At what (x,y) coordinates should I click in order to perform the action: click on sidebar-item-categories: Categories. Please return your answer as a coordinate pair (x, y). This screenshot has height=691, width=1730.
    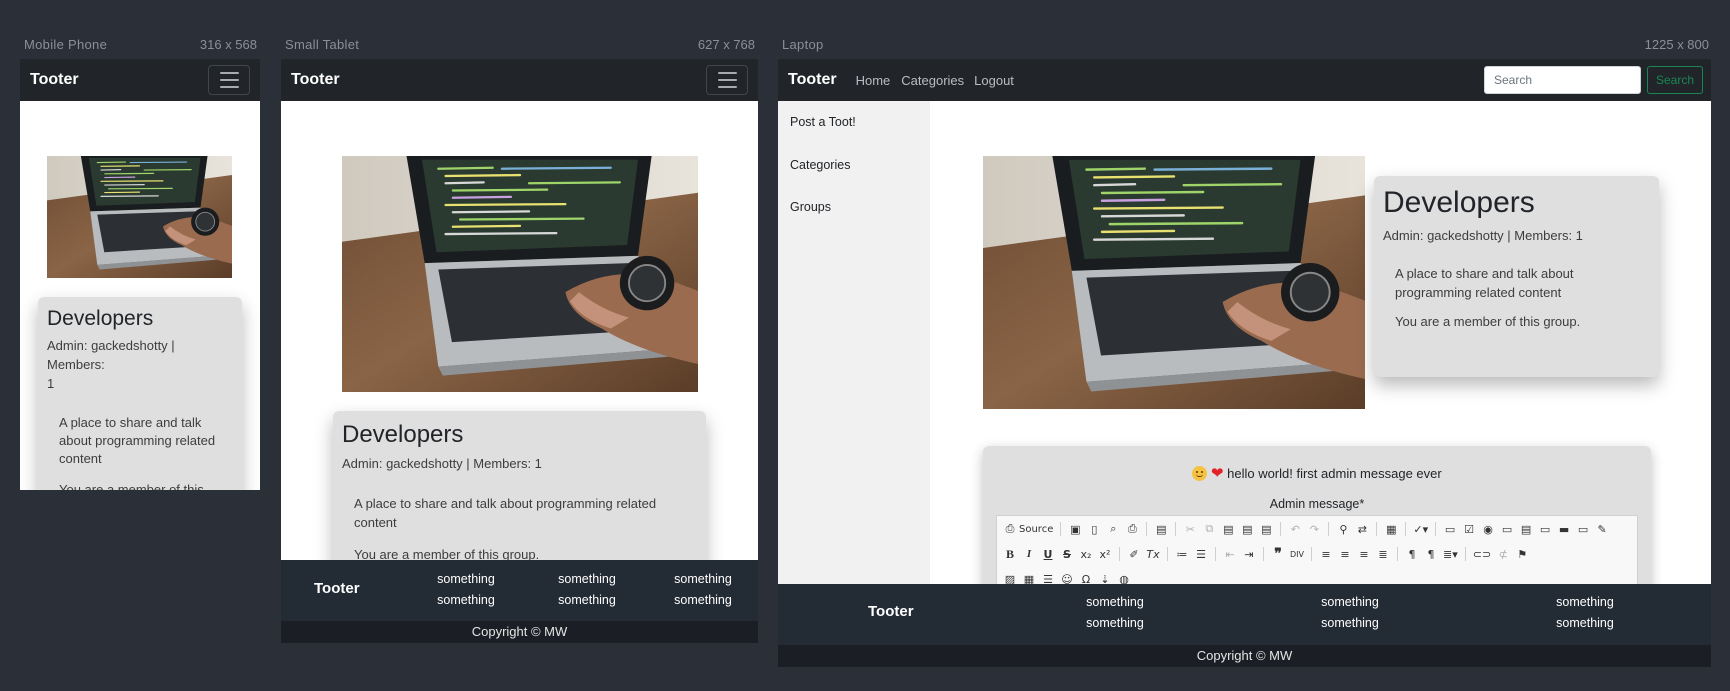
    Looking at the image, I should click on (820, 165).